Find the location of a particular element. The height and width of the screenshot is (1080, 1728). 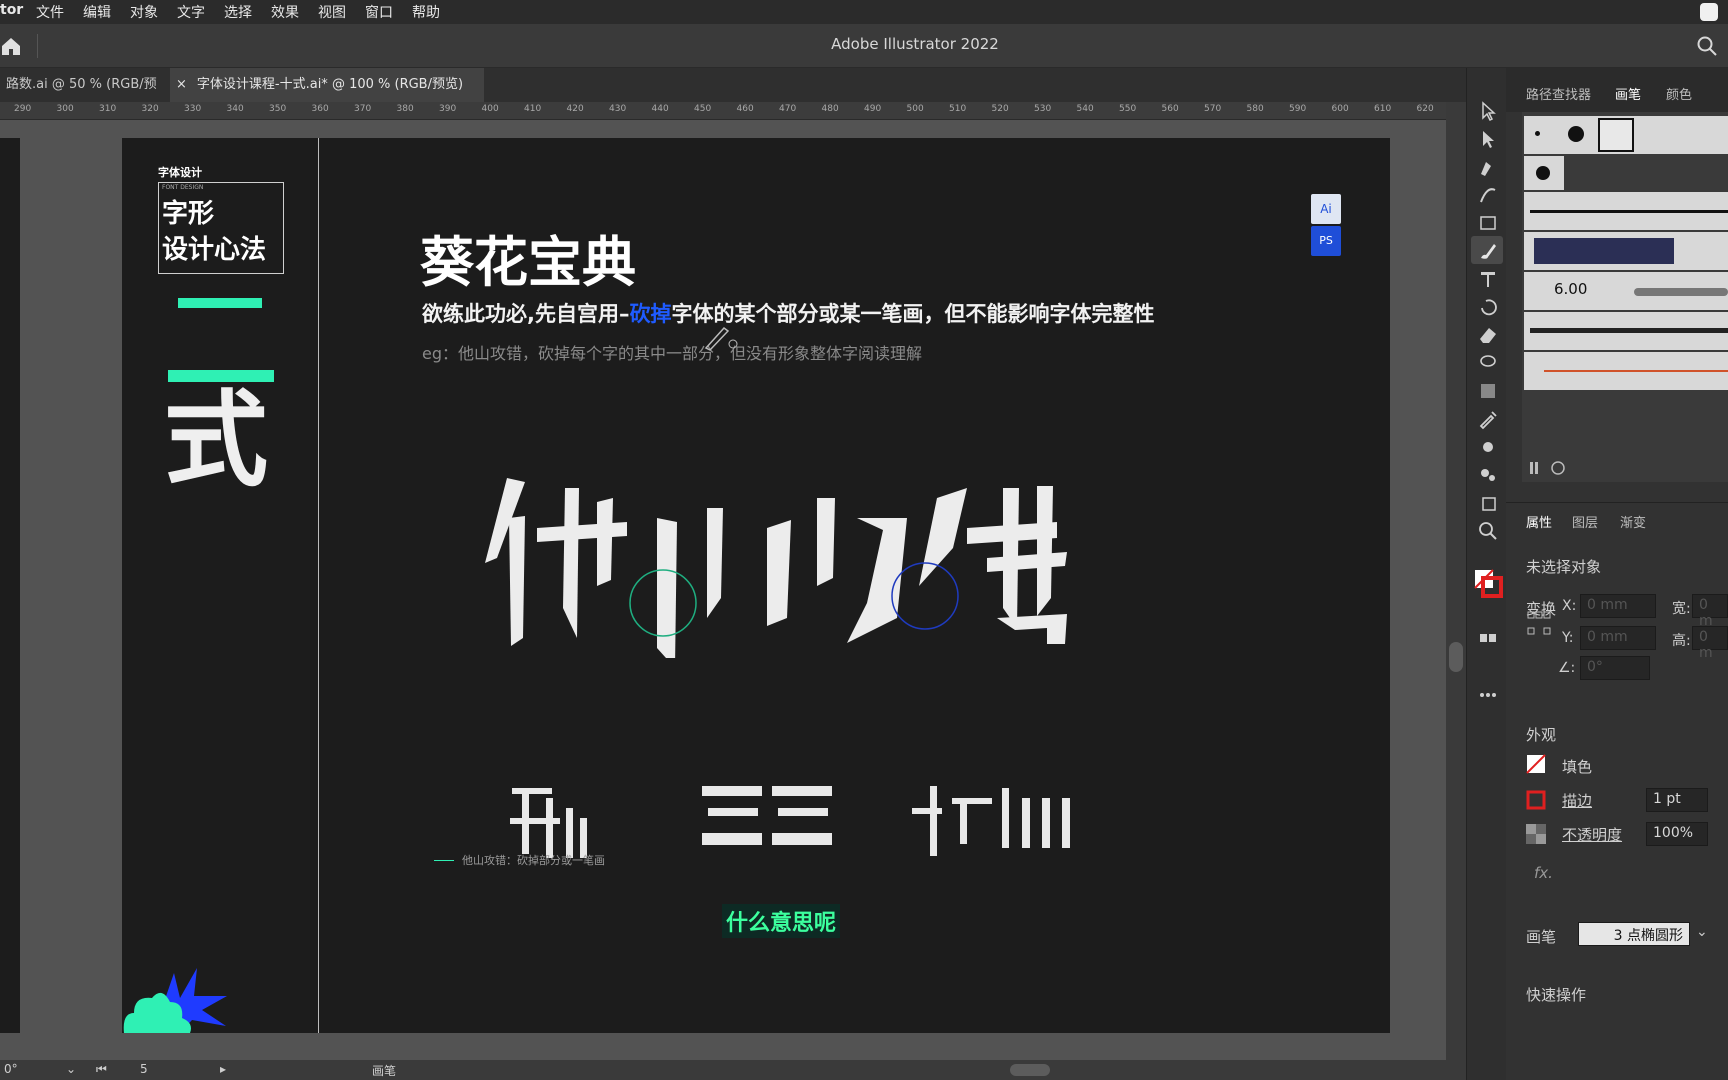

ruler-tick-label: 490 is located at coordinates (873, 109).